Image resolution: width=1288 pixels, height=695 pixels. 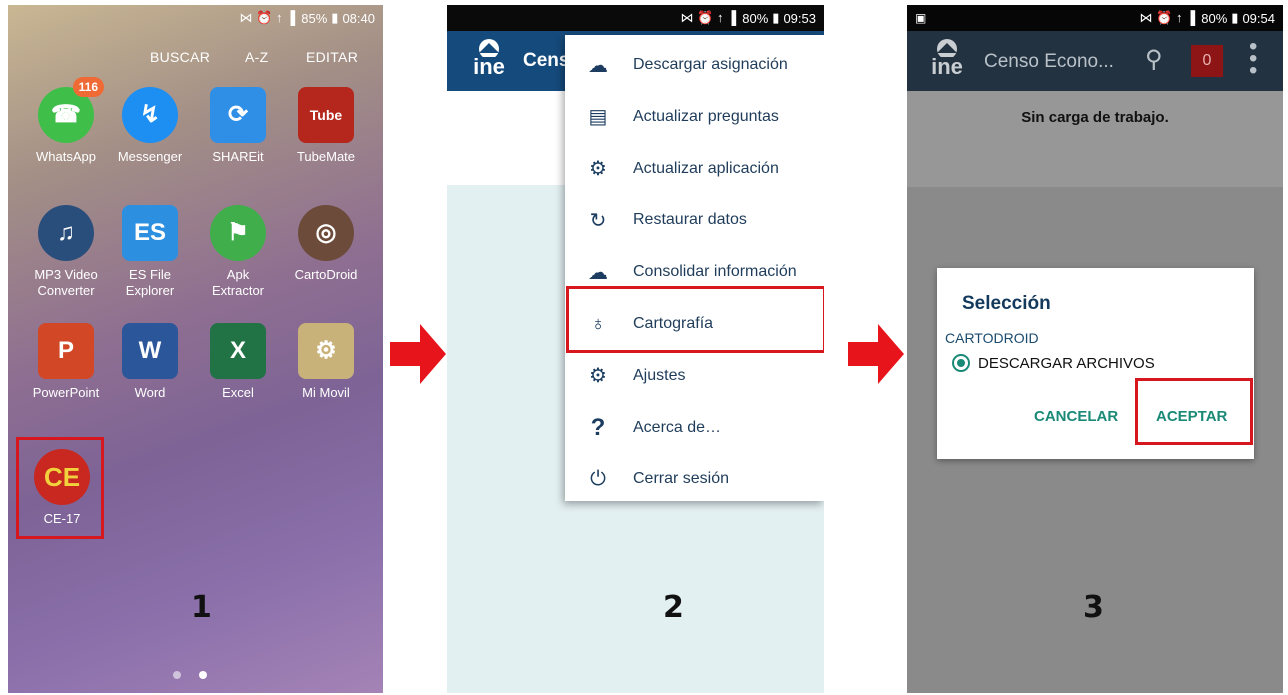 I want to click on es-file-explorer-icon: ES, so click(x=150, y=233).